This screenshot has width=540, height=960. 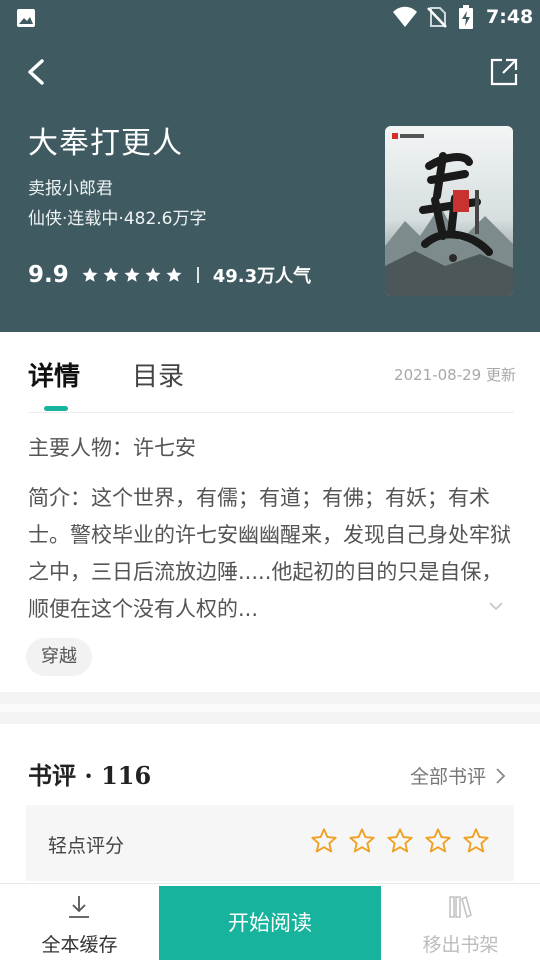 I want to click on bottom-action-bar: 全本缓存 开始阅读 移出书架, so click(x=270, y=921).